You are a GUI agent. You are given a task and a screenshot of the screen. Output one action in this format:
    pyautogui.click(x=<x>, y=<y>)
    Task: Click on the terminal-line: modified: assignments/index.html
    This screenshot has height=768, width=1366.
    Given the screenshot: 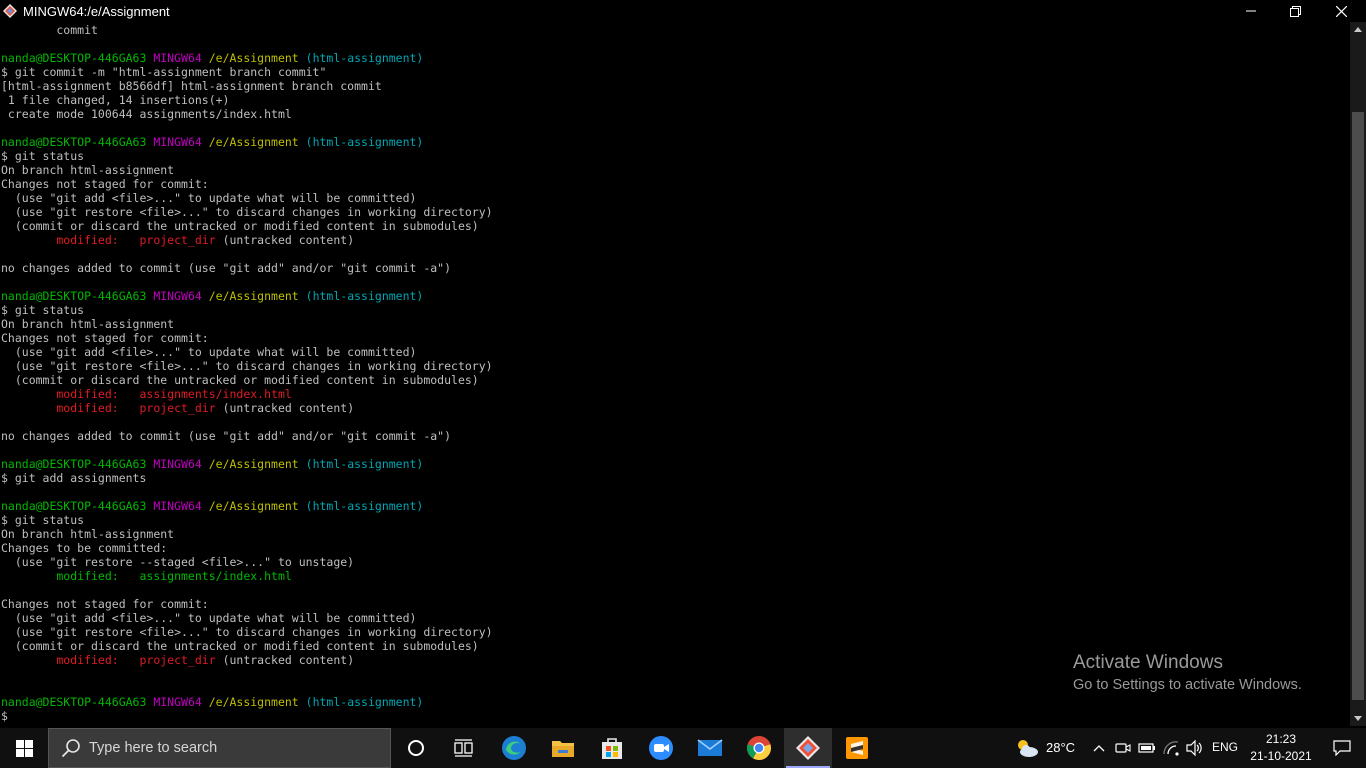 What is the action you would take?
    pyautogui.click(x=146, y=576)
    